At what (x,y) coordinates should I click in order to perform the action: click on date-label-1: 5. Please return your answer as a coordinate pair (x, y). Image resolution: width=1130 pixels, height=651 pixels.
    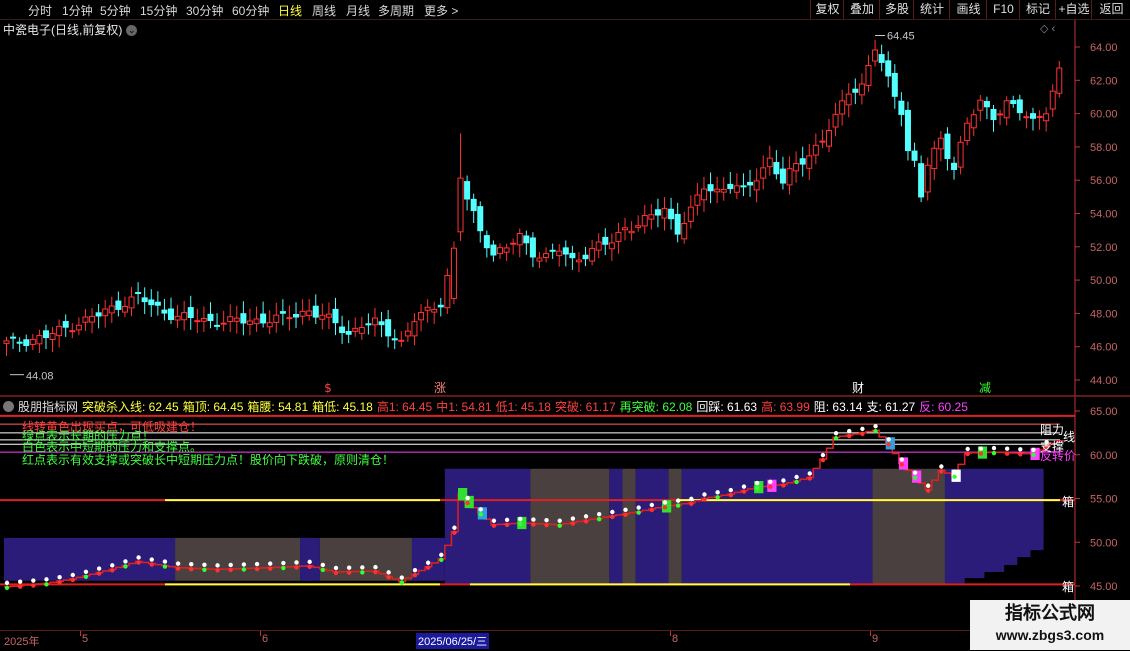
    Looking at the image, I should click on (85, 639).